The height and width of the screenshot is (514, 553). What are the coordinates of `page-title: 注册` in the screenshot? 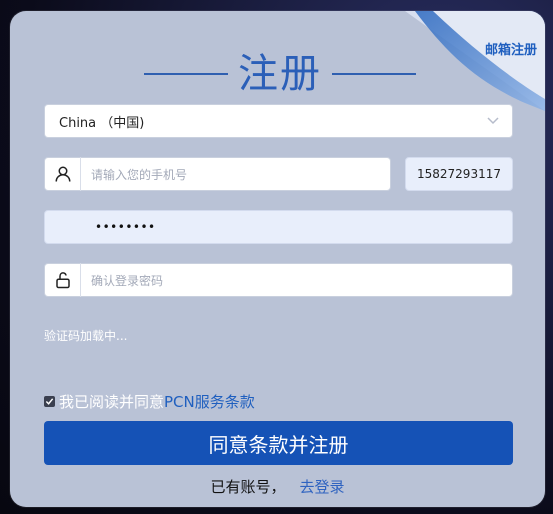 It's located at (280, 74).